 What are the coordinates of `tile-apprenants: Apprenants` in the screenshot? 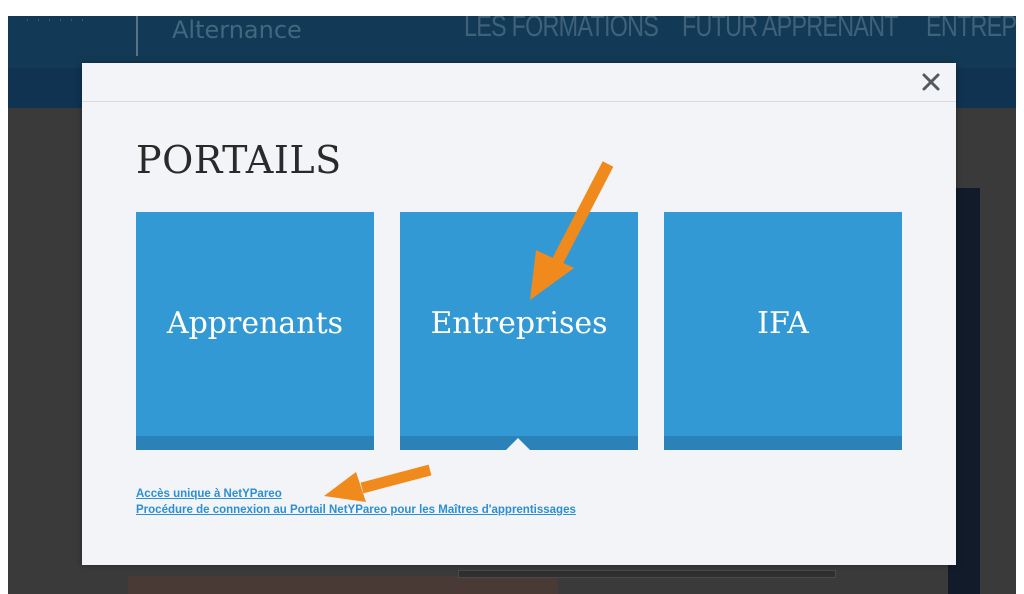 It's located at (255, 331).